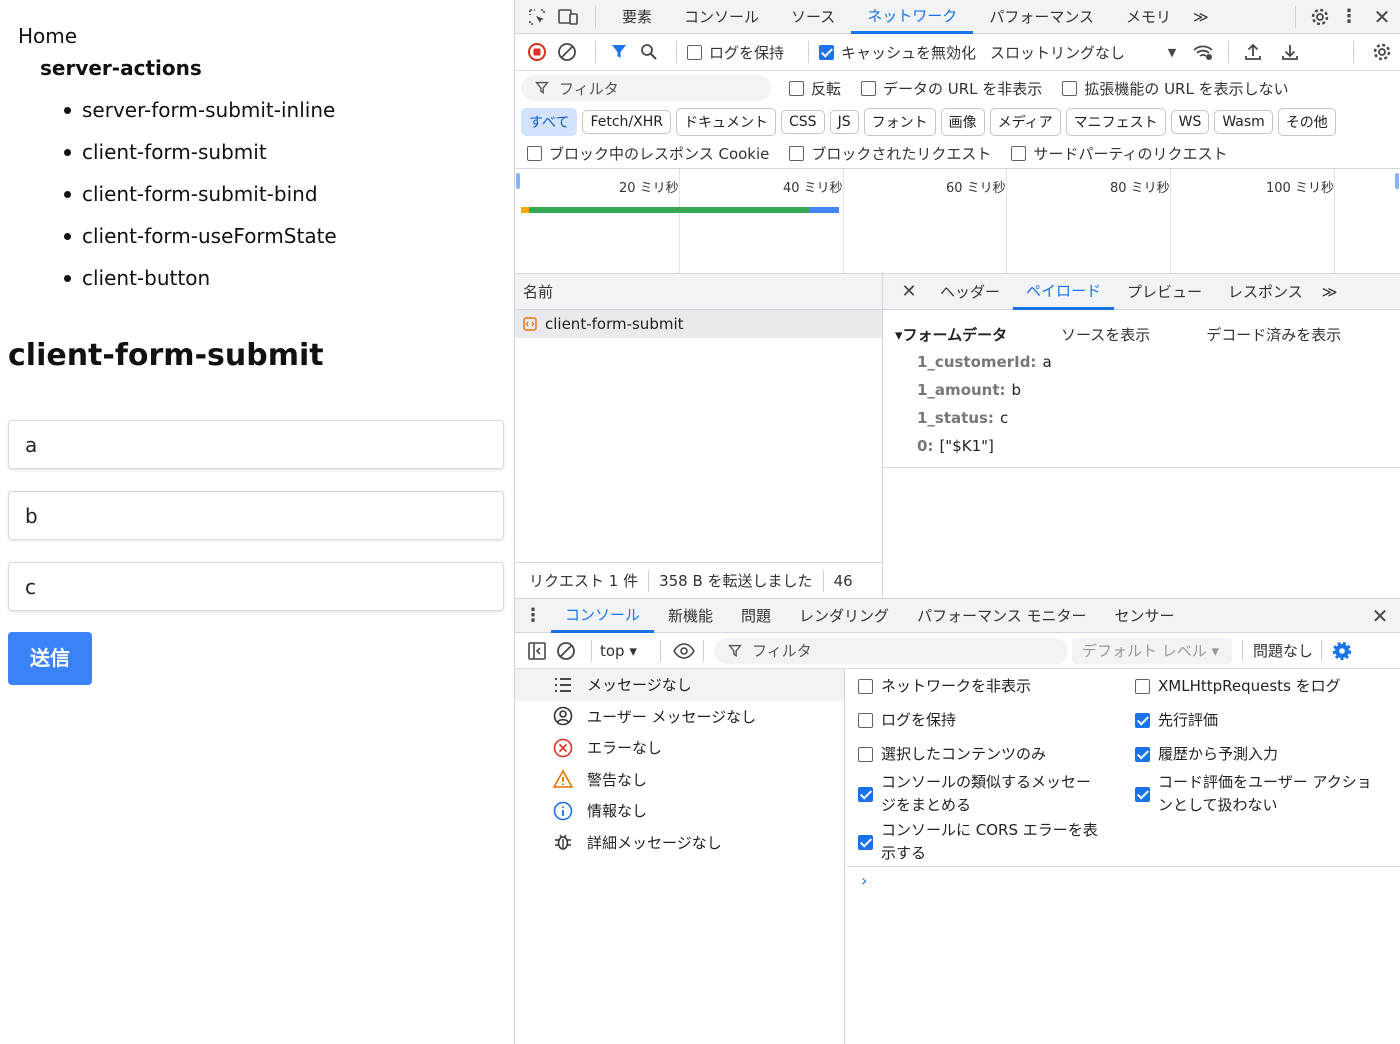  What do you see at coordinates (1164, 292) in the screenshot?
I see `tab-preview: プレビュー` at bounding box center [1164, 292].